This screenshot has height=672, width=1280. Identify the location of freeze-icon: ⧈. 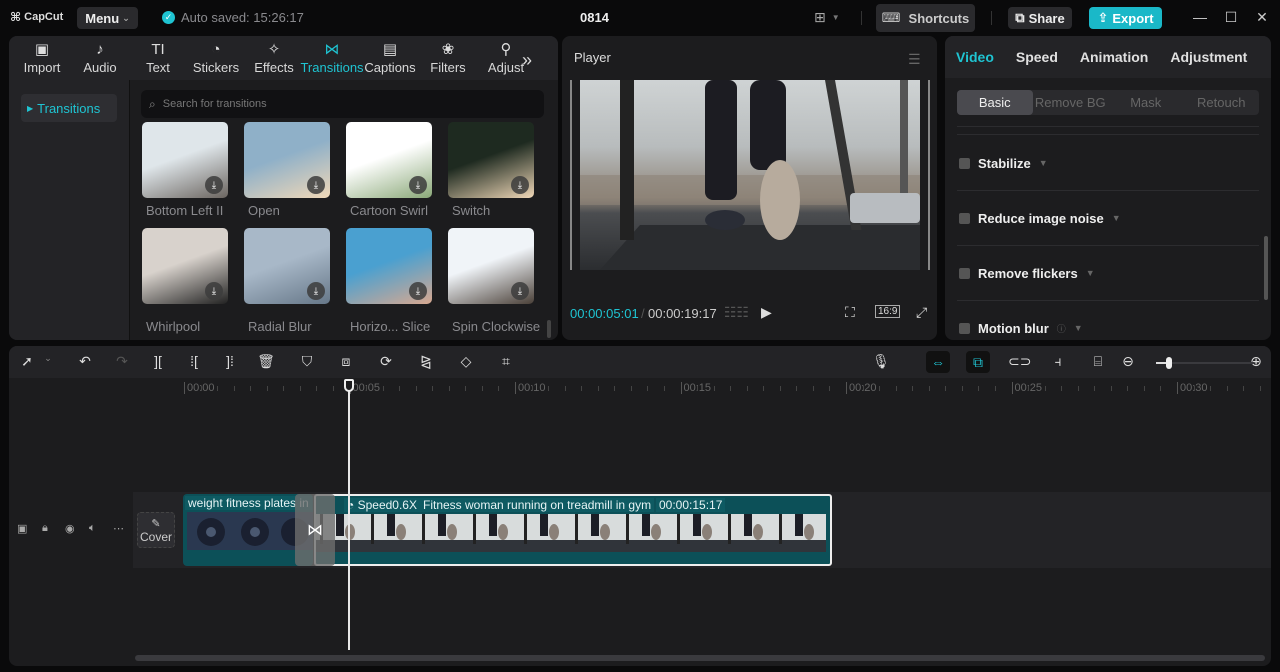
(346, 361).